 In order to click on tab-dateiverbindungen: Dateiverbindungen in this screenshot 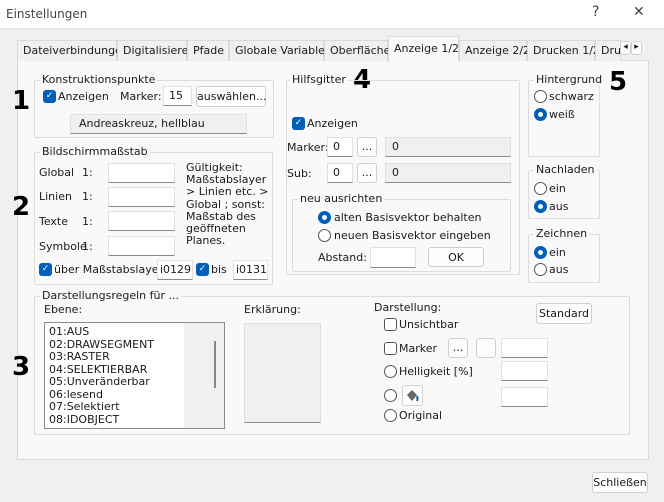, I will do `click(73, 50)`.